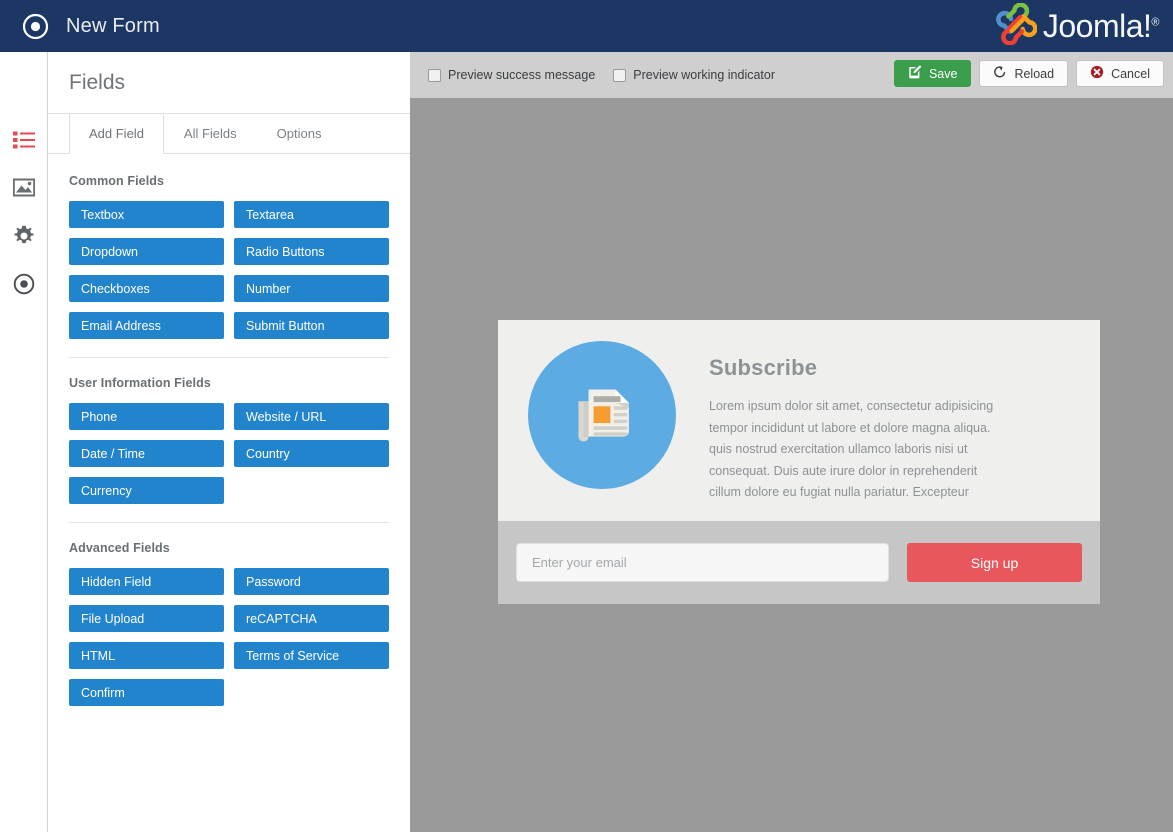  I want to click on field-button-hidden-field: Hidden Field, so click(146, 581).